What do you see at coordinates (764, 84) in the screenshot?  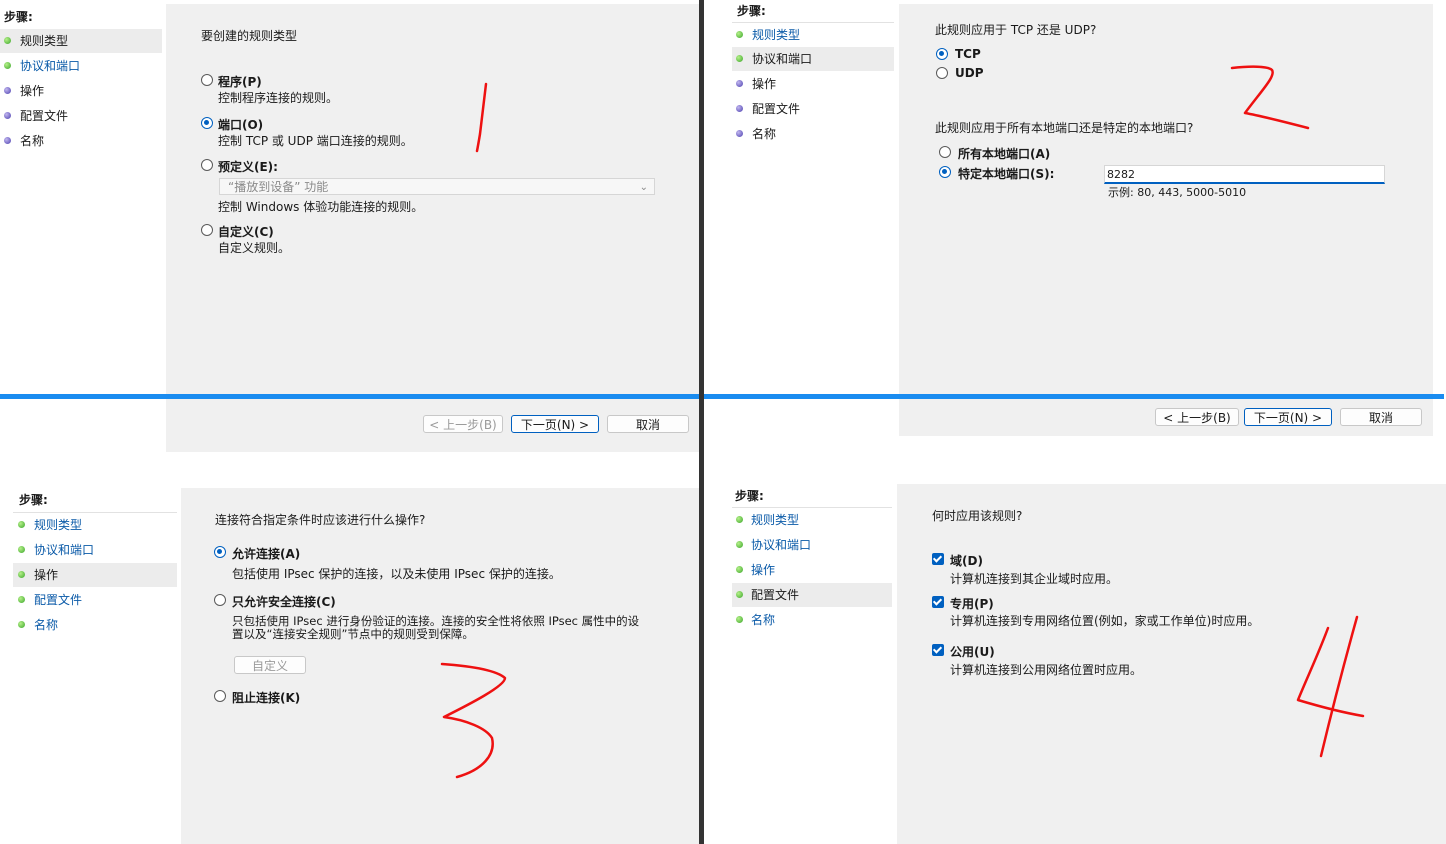 I see `step-label: 操作` at bounding box center [764, 84].